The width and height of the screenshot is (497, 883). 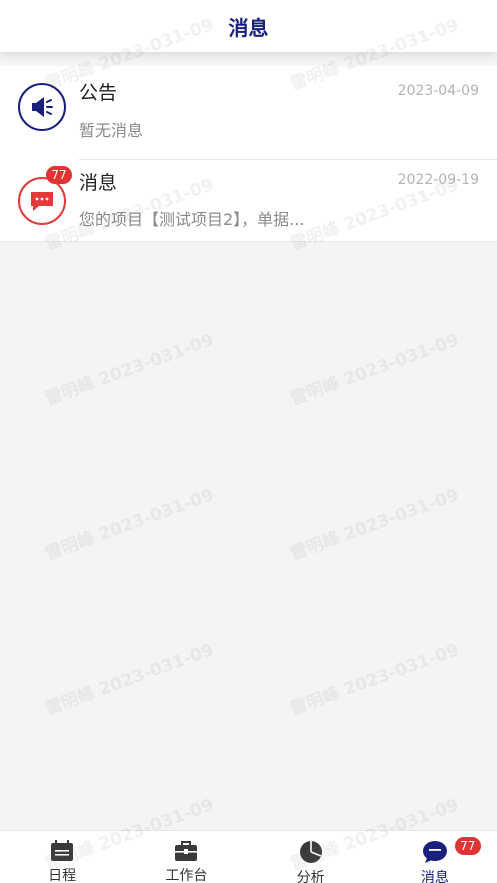 I want to click on top-bar: 消息, so click(x=248, y=26).